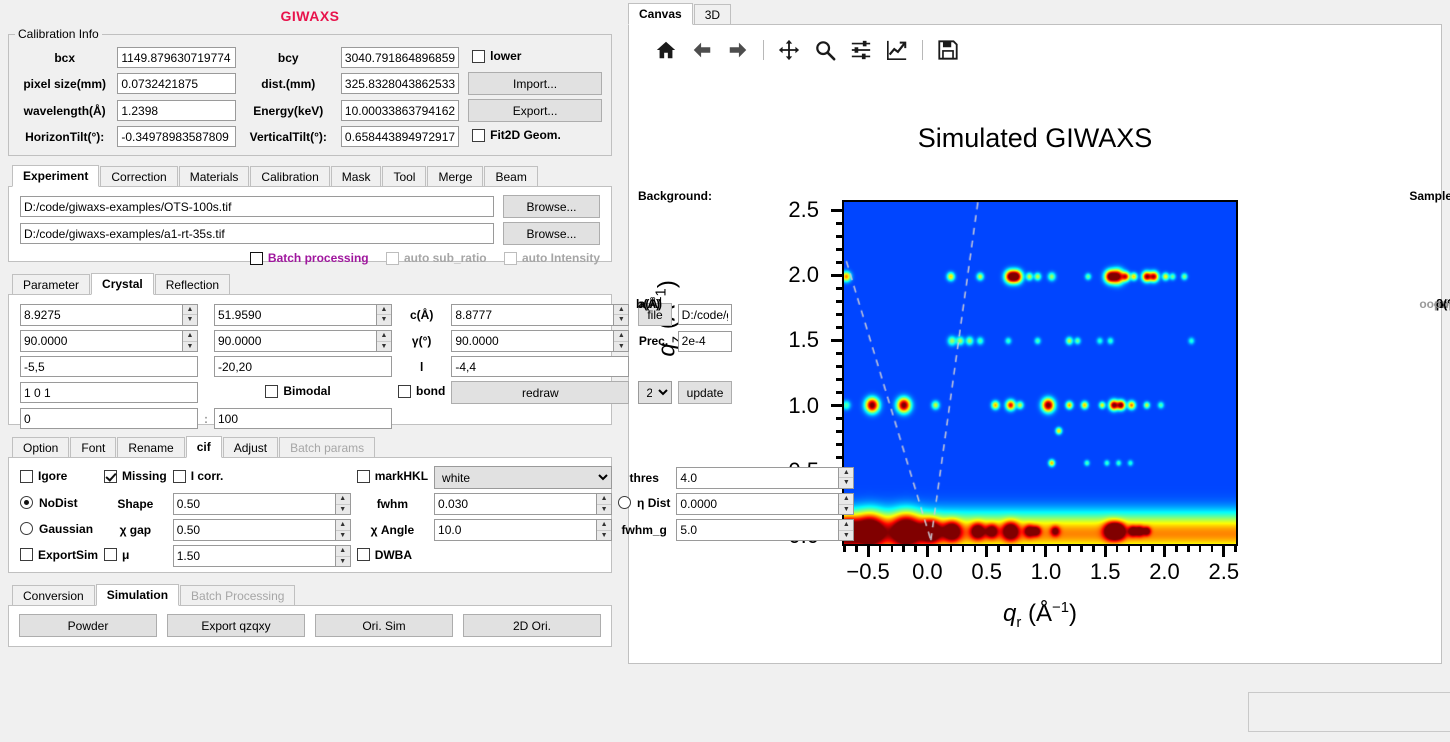 The width and height of the screenshot is (1450, 742). What do you see at coordinates (116, 555) in the screenshot?
I see `mu-checkbox: μ` at bounding box center [116, 555].